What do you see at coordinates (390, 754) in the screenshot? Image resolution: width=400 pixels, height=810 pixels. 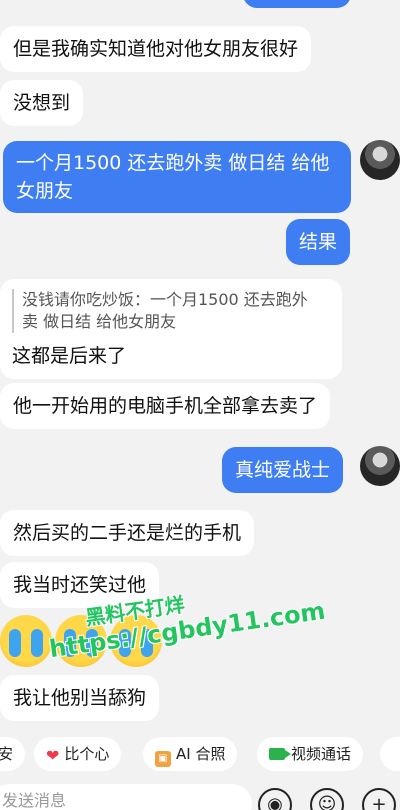 I see `quick-action-chip` at bounding box center [390, 754].